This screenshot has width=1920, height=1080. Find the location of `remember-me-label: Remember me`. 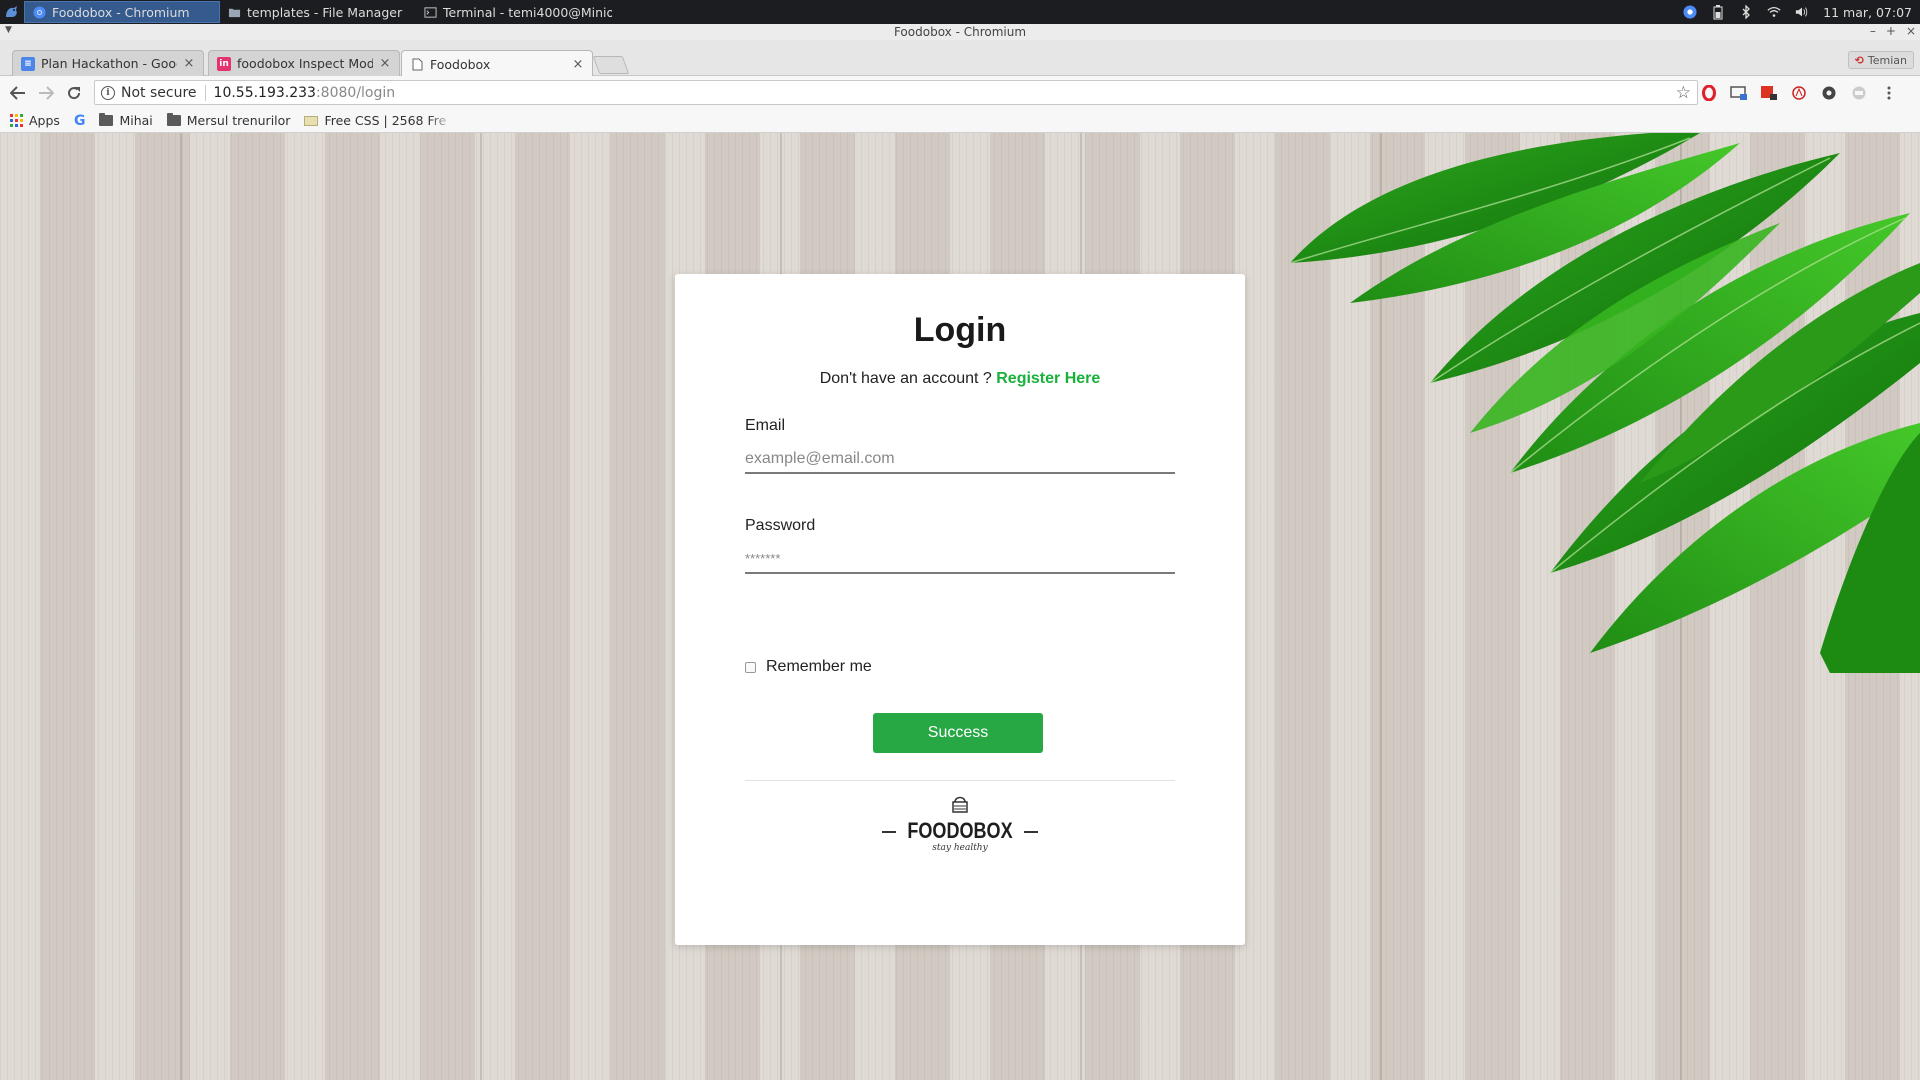

remember-me-label: Remember me is located at coordinates (819, 667).